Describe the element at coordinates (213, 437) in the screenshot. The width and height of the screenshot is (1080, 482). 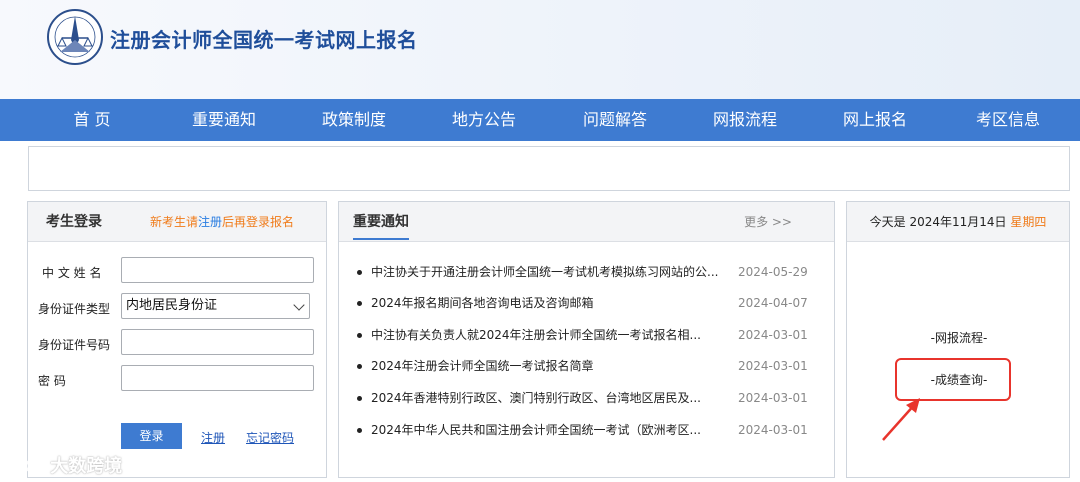
I see `register-link: 注册` at that location.